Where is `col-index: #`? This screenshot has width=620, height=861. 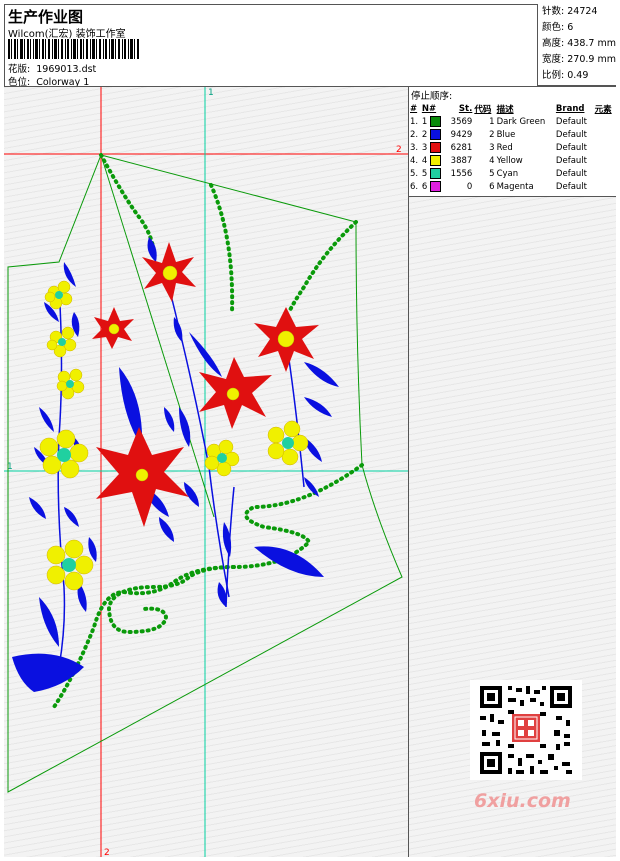
col-index: # is located at coordinates (414, 108).